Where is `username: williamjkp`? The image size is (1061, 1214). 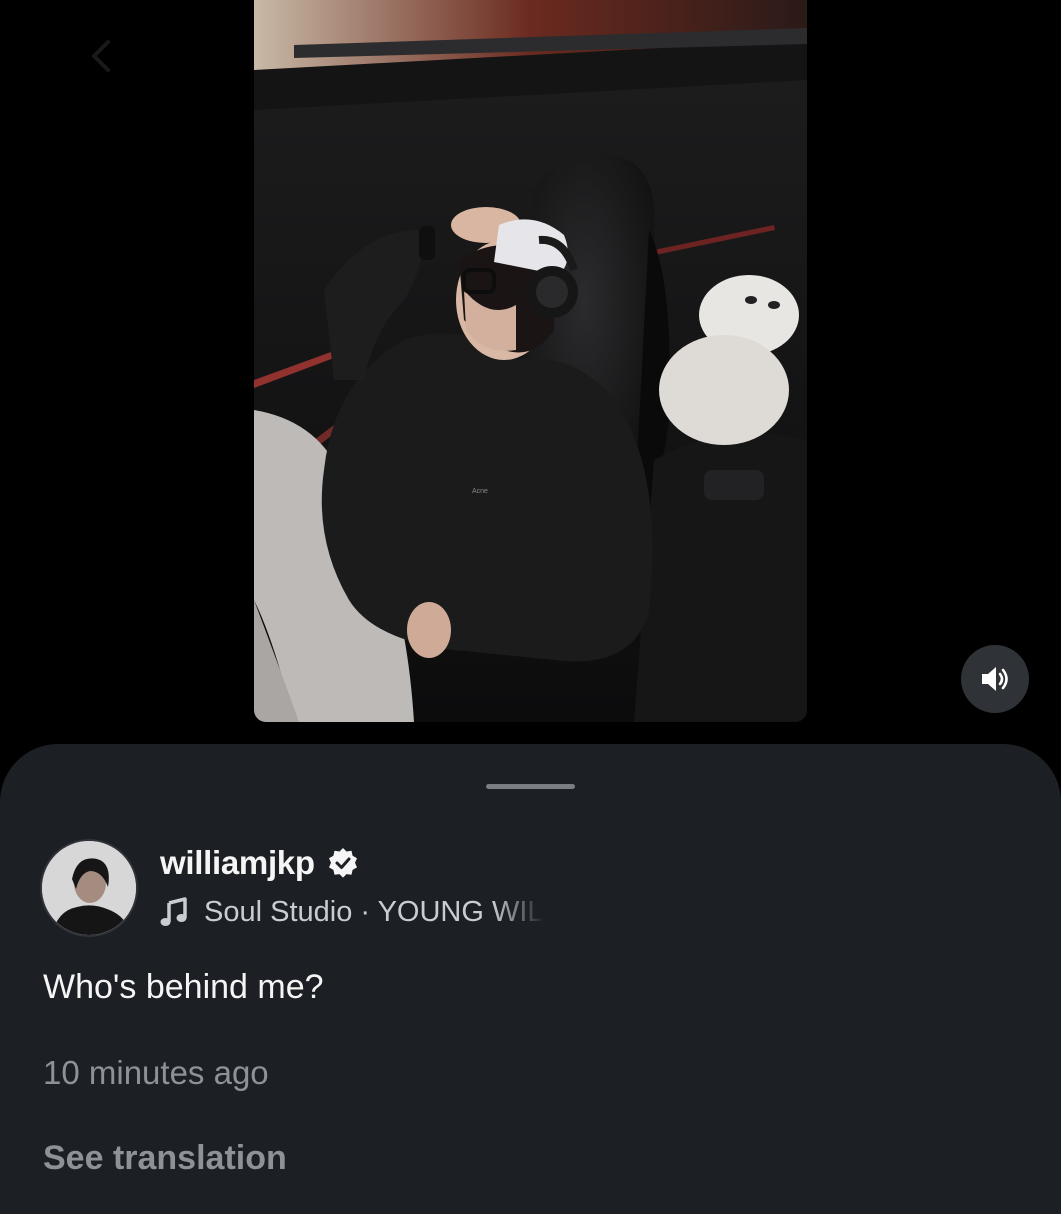 username: williamjkp is located at coordinates (237, 863).